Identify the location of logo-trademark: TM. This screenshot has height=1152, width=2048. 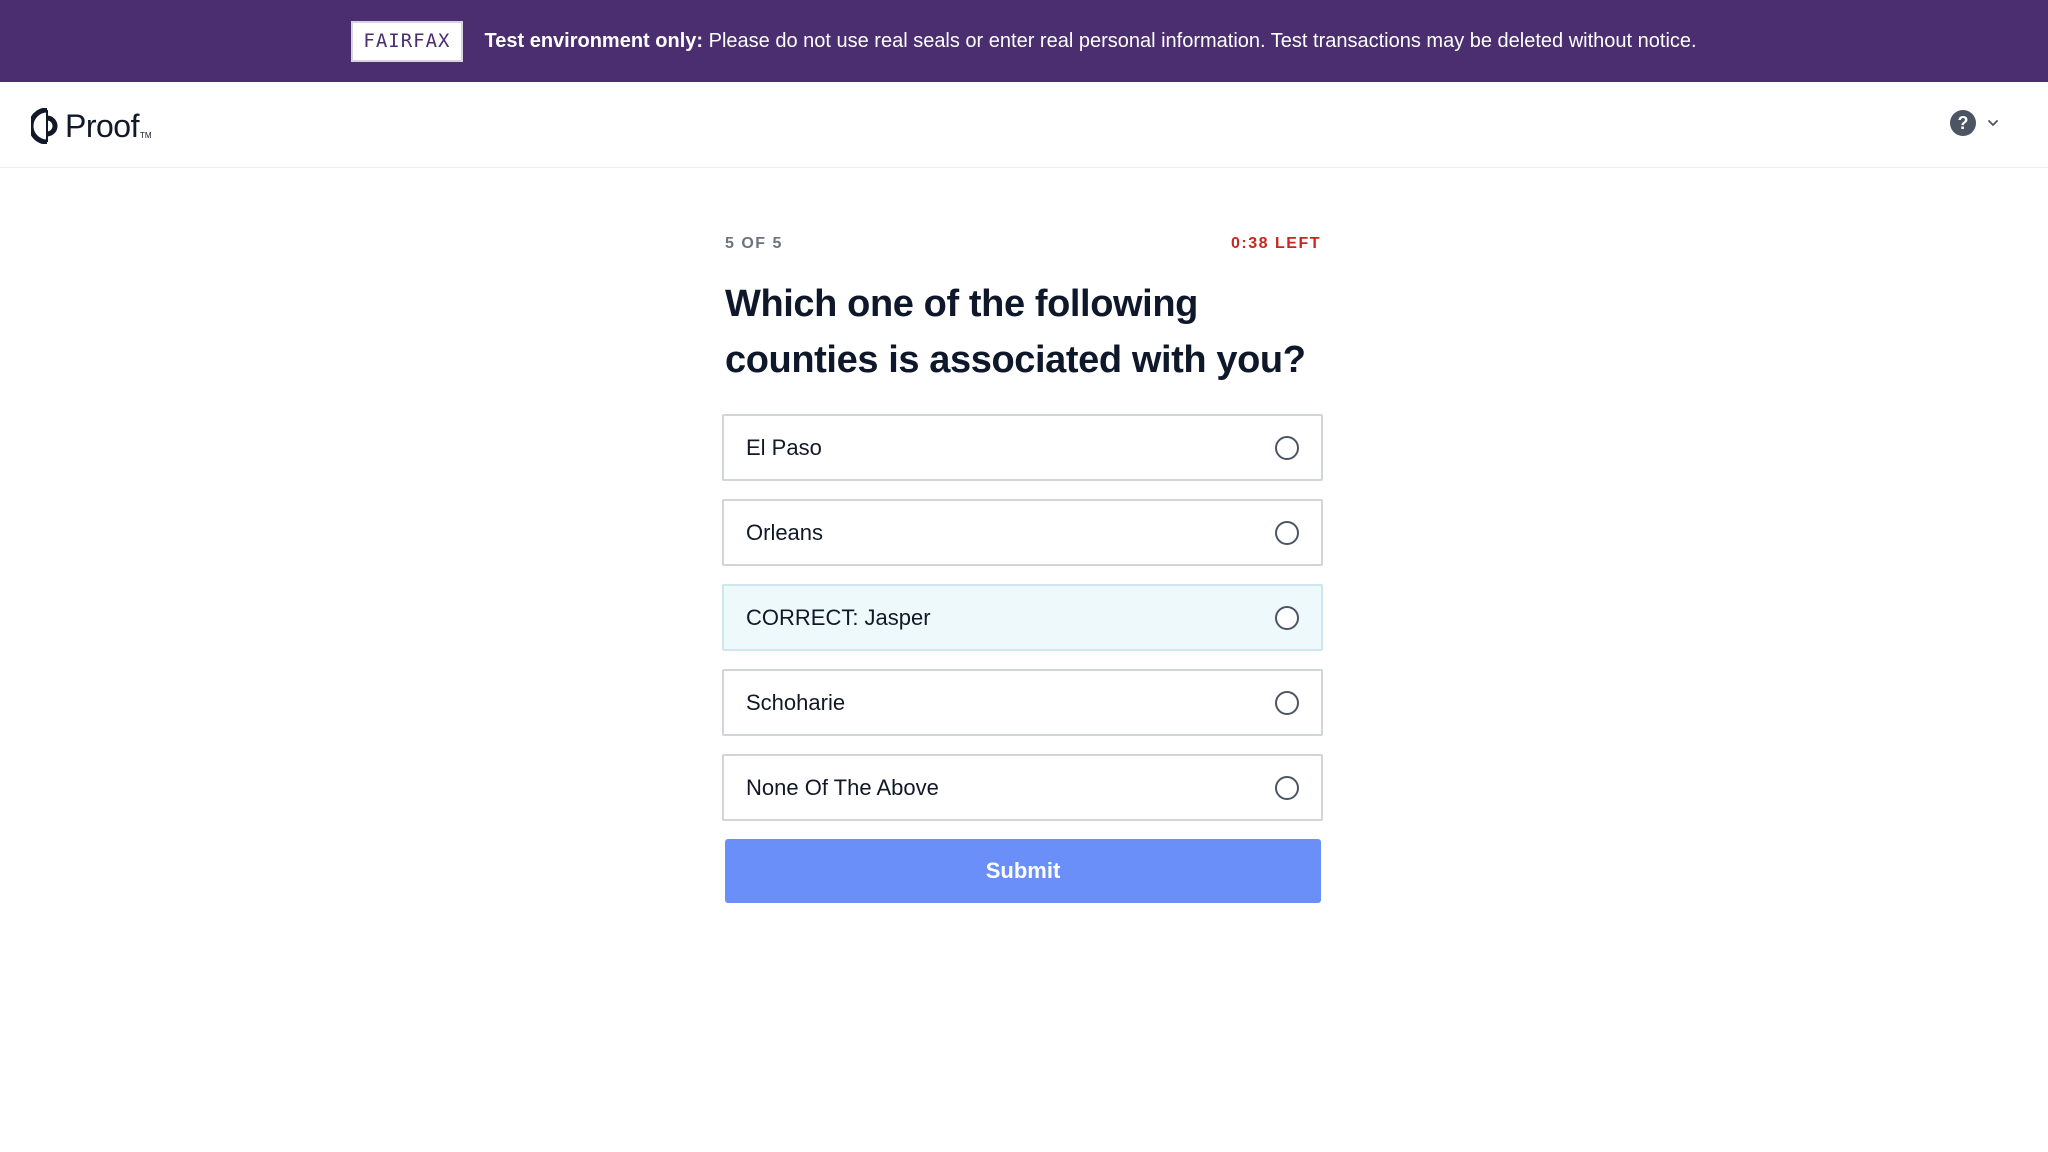
(145, 135).